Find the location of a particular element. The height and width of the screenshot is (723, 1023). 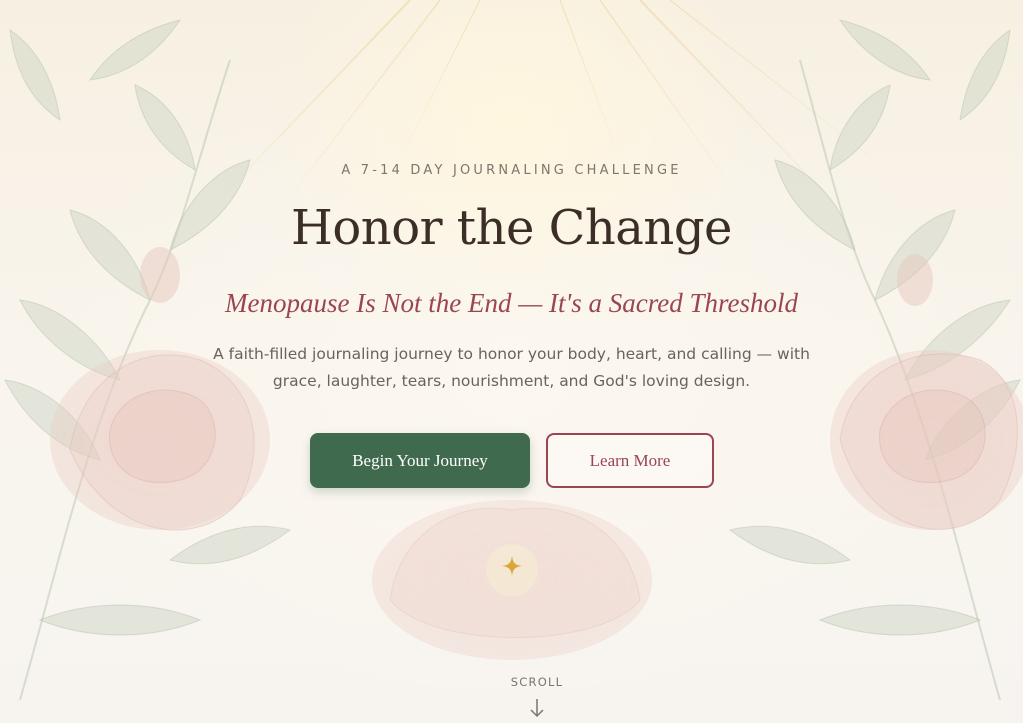

learn-more-button: Learn More is located at coordinates (630, 460).